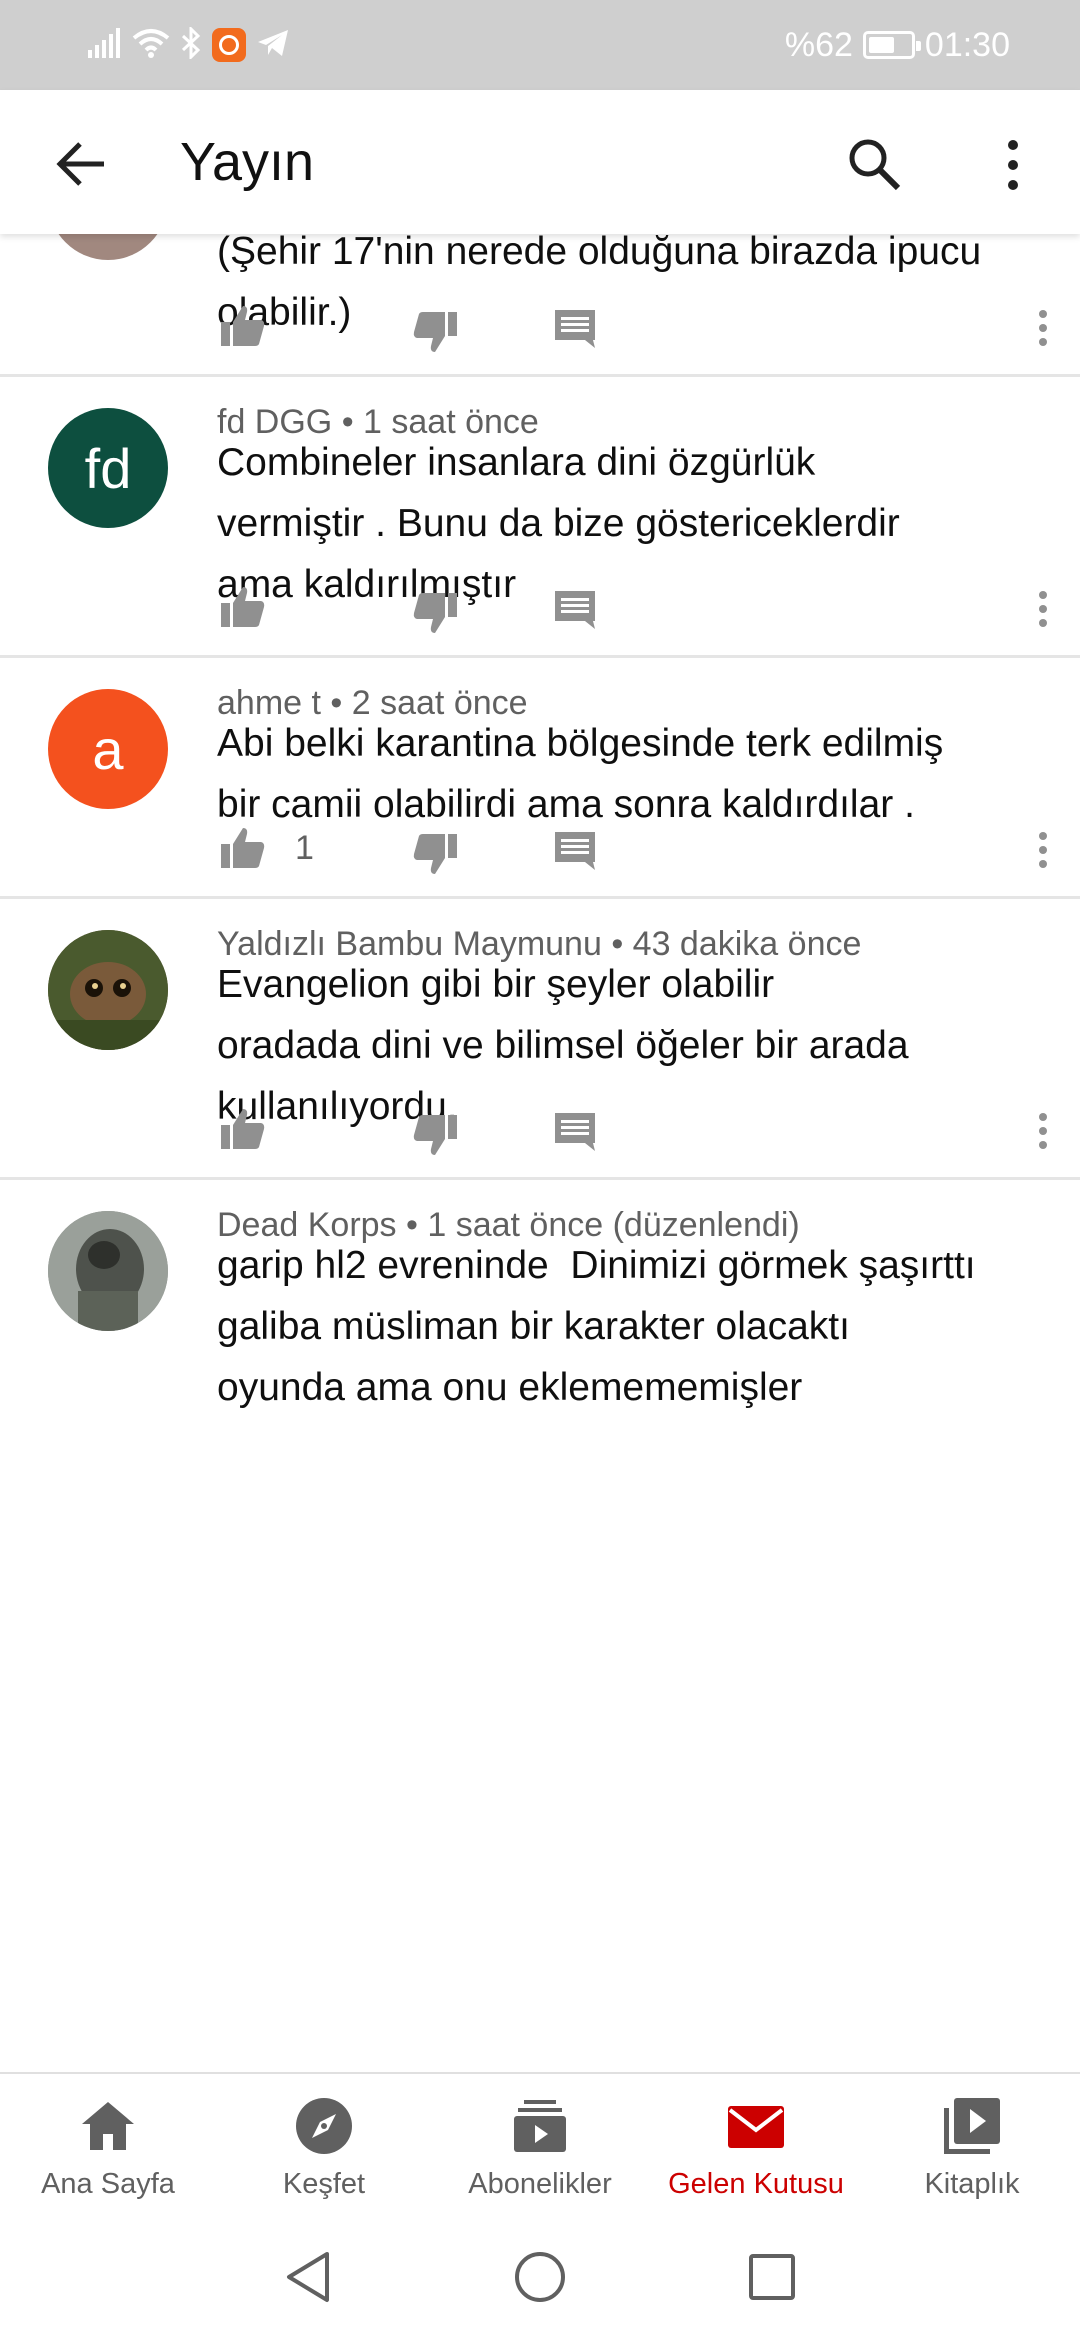  I want to click on avatar: fd, so click(108, 468).